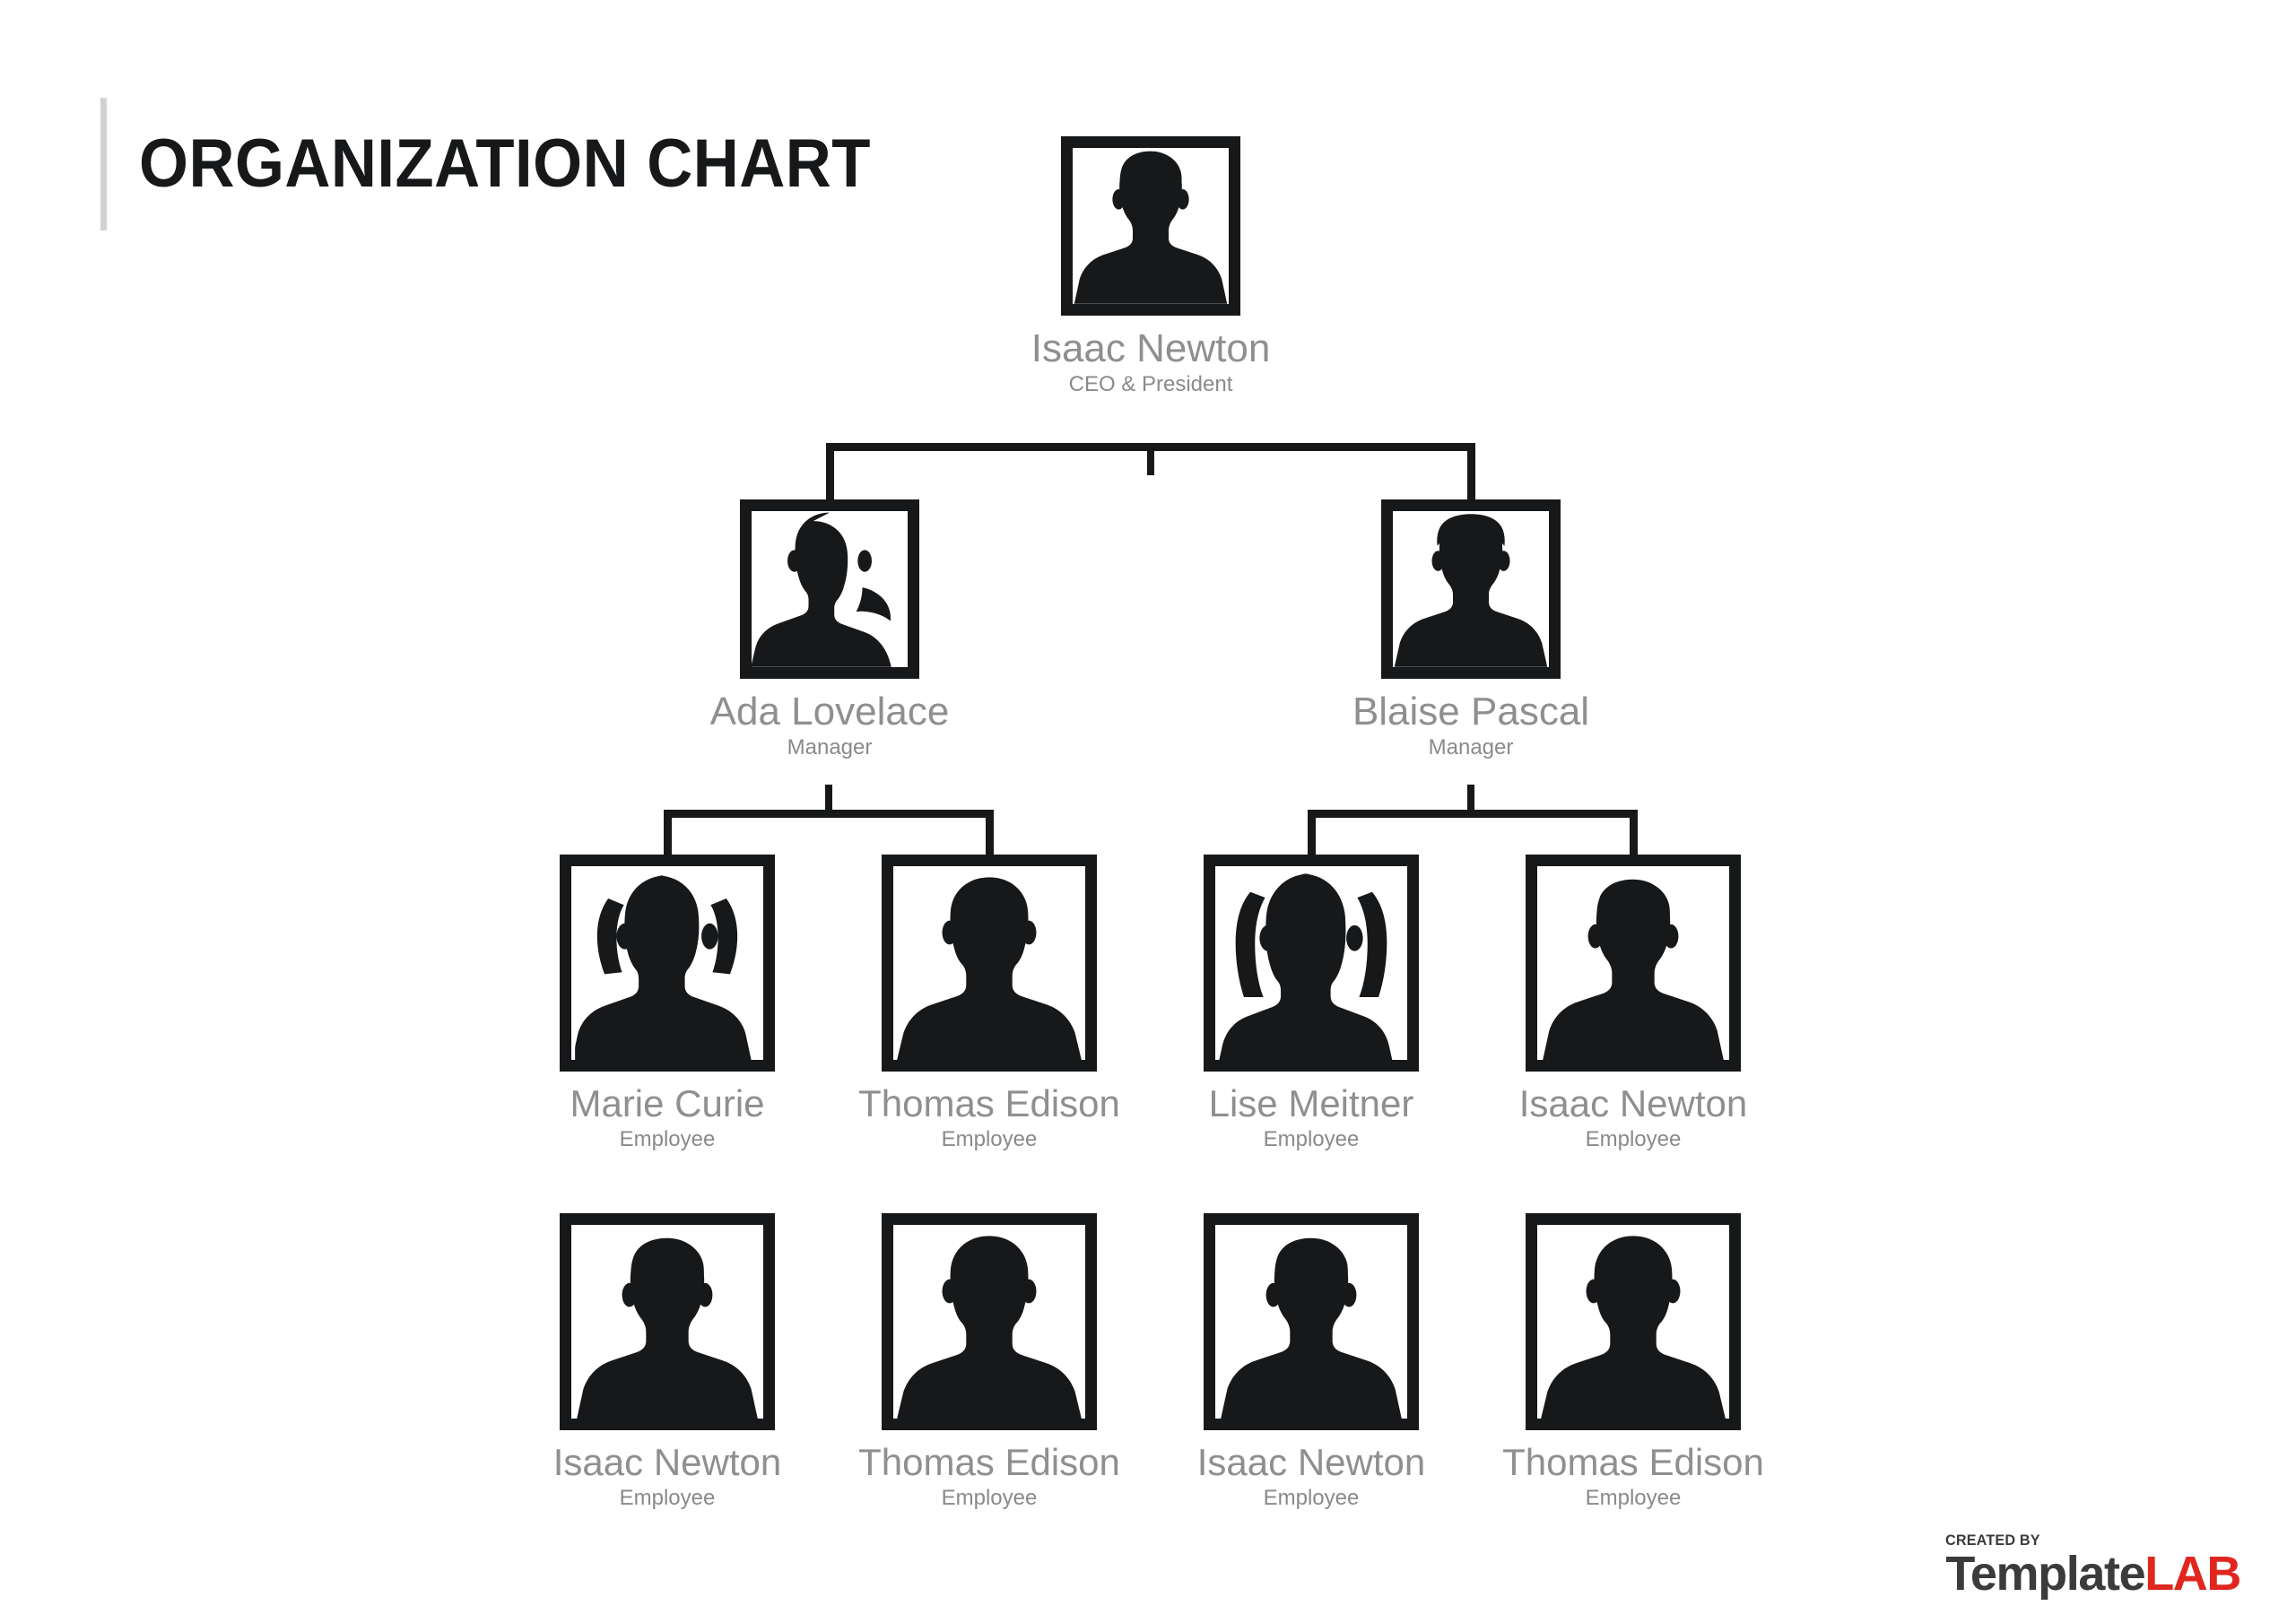 The width and height of the screenshot is (2296, 1623). Describe the element at coordinates (1150, 384) in the screenshot. I see `node-role: CEO & President` at that location.